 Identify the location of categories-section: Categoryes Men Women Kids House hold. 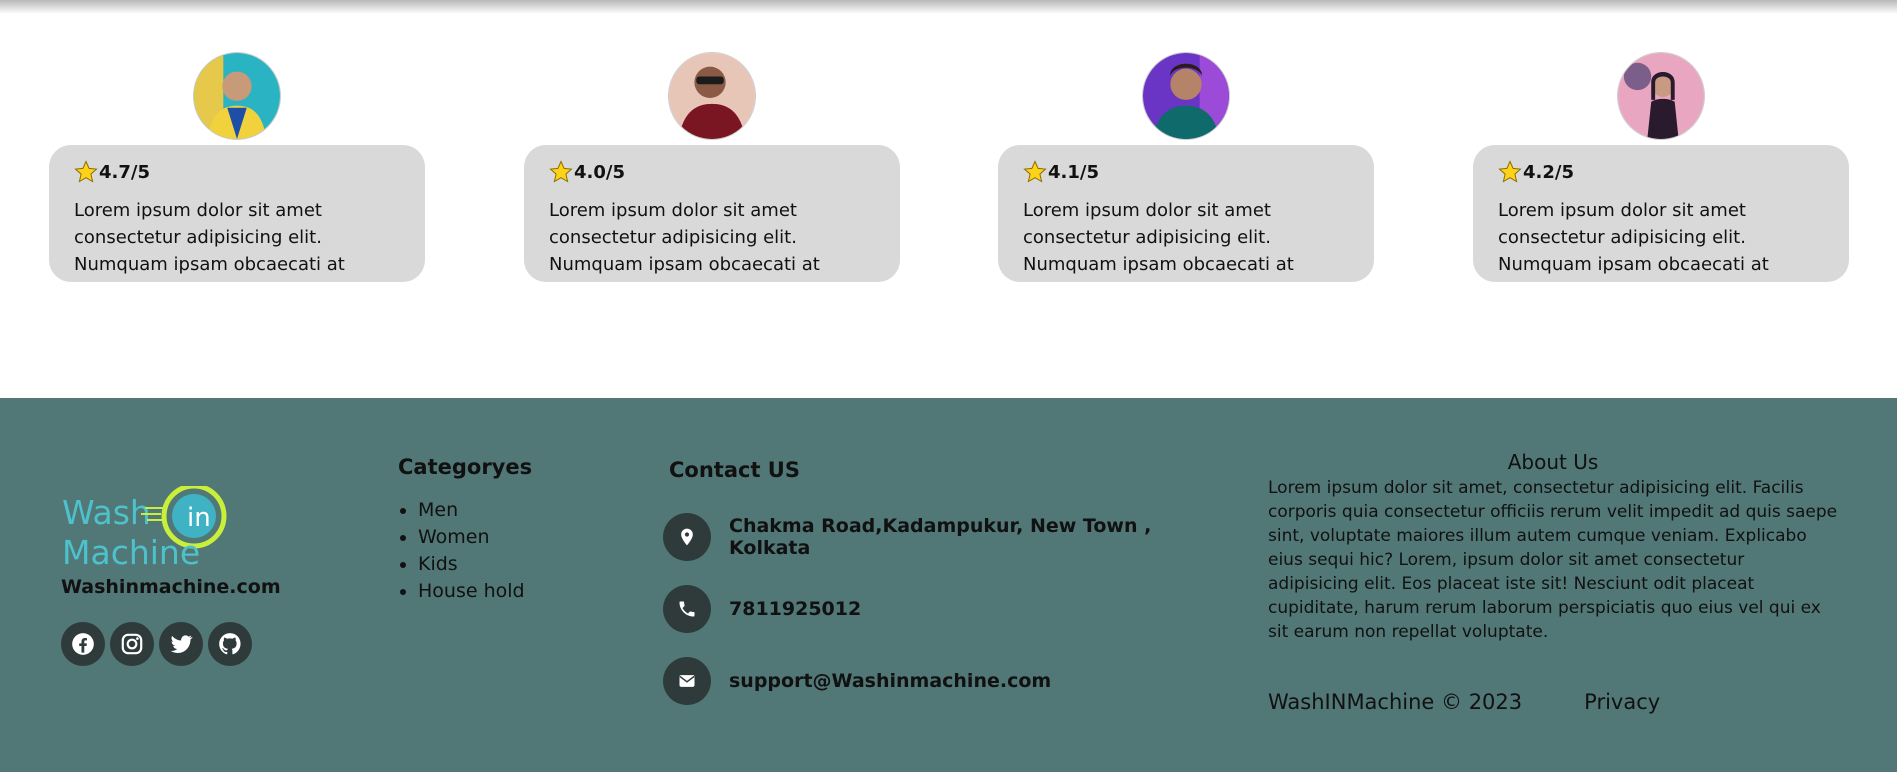
(465, 530).